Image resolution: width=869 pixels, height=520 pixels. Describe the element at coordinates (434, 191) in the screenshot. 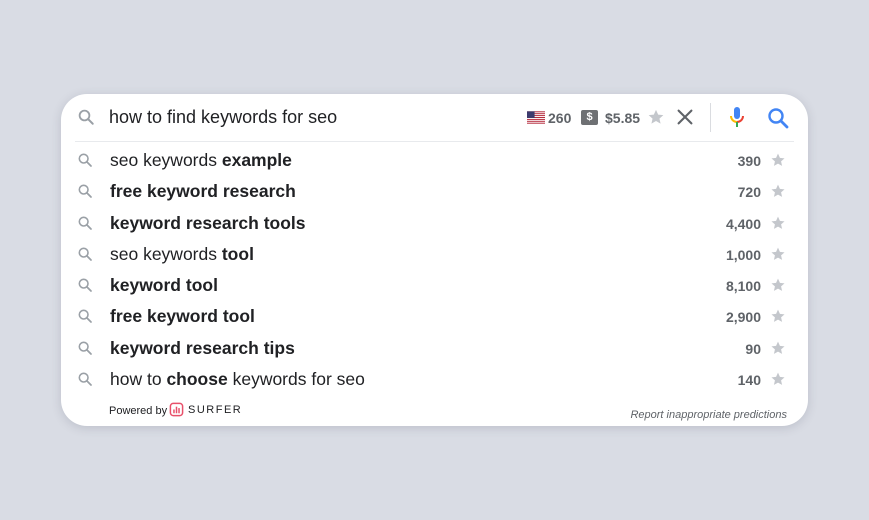

I see `suggestion-item: free keyword research 720` at that location.